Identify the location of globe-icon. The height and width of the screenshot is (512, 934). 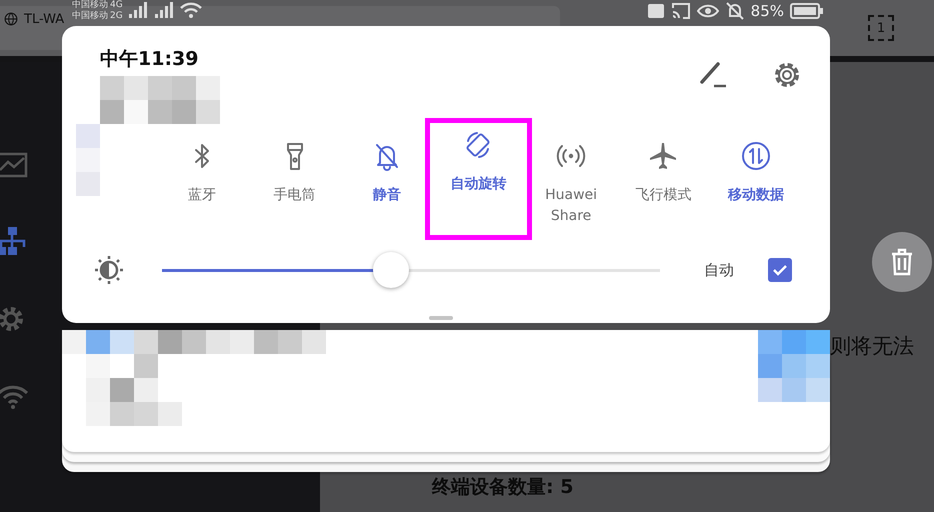
(11, 19).